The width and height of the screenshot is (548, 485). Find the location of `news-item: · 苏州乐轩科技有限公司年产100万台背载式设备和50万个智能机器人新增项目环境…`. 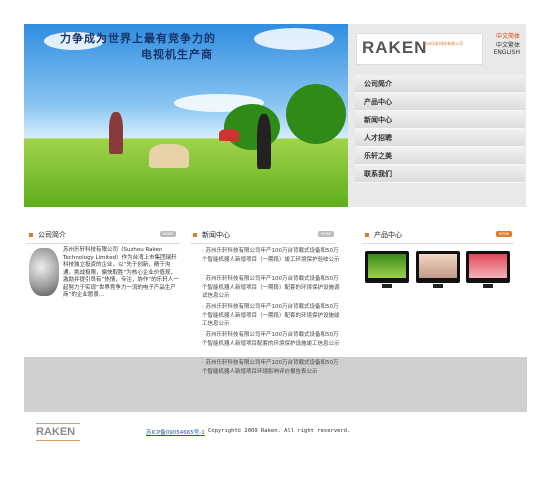

news-item: · 苏州乐轩科技有限公司年产100万台背载式设备和50万个智能机器人新增项目环境… is located at coordinates (272, 367).